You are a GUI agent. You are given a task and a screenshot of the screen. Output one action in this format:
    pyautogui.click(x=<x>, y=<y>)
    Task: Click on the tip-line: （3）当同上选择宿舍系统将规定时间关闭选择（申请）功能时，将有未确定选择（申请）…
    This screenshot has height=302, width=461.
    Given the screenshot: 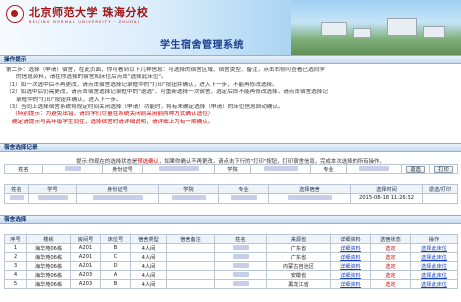 What is the action you would take?
    pyautogui.click(x=145, y=107)
    